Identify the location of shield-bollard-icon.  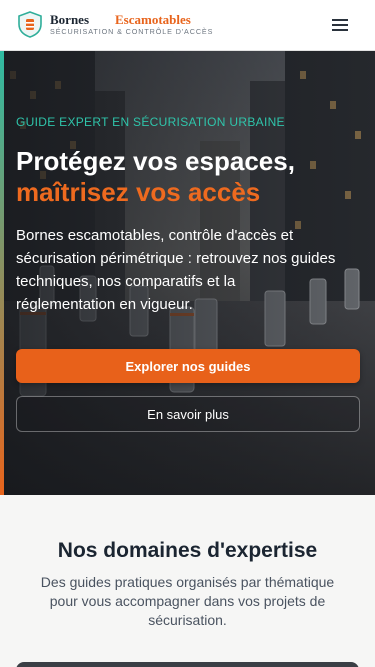
(30, 24).